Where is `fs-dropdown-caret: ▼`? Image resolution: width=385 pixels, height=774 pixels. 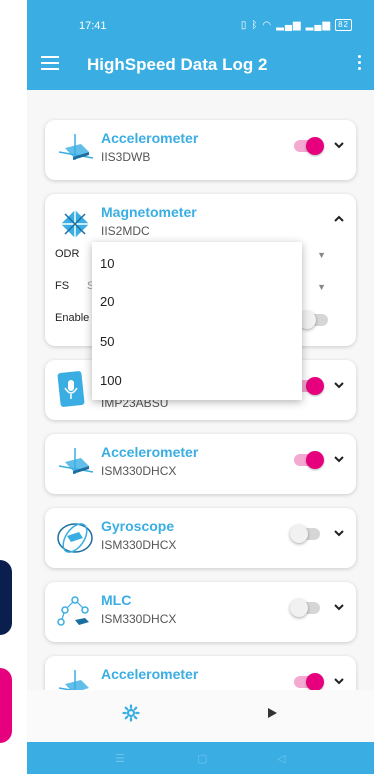 fs-dropdown-caret: ▼ is located at coordinates (321, 287).